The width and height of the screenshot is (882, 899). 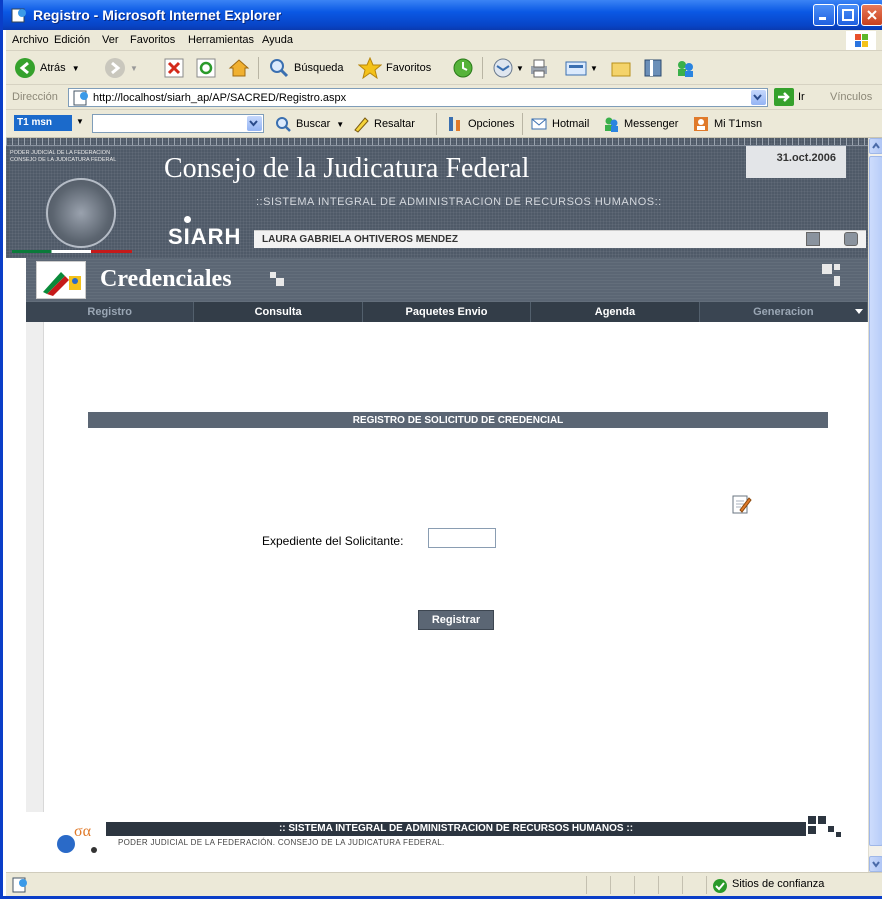 I want to click on nav-item-paquetes-envio: Paquetes Envio, so click(x=447, y=312).